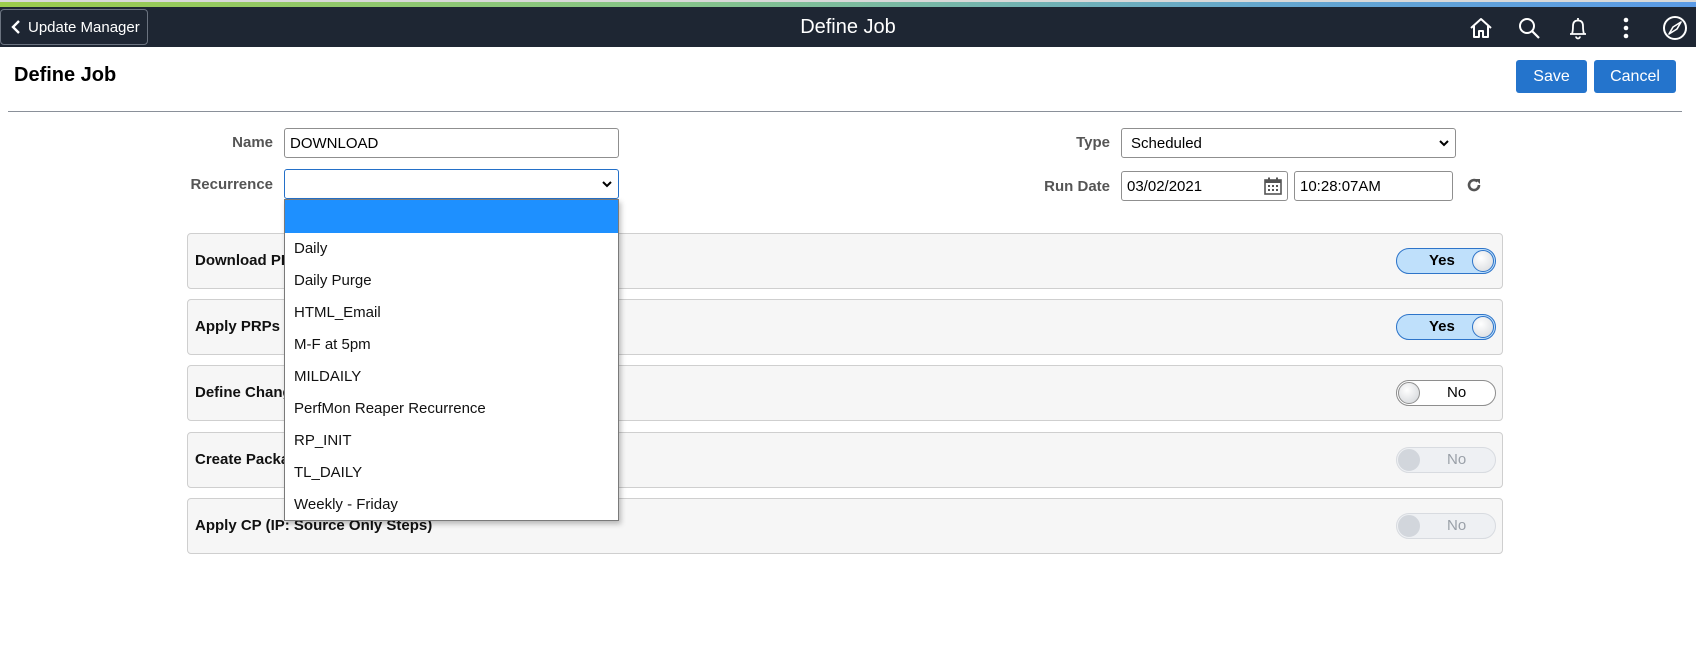 The height and width of the screenshot is (663, 1696). I want to click on navbar-button, so click(1675, 28).